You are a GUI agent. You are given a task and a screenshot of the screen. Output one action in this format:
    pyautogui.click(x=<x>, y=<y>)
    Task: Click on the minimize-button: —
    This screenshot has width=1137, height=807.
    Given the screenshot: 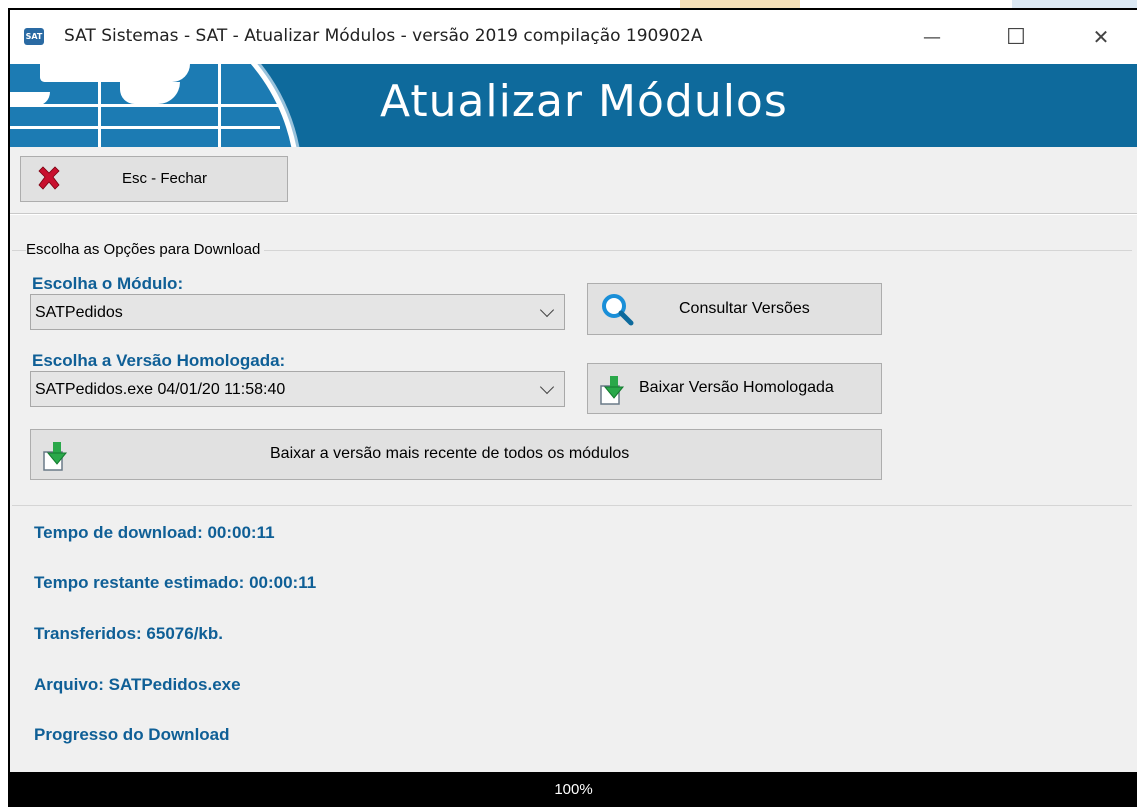 What is the action you would take?
    pyautogui.click(x=932, y=37)
    